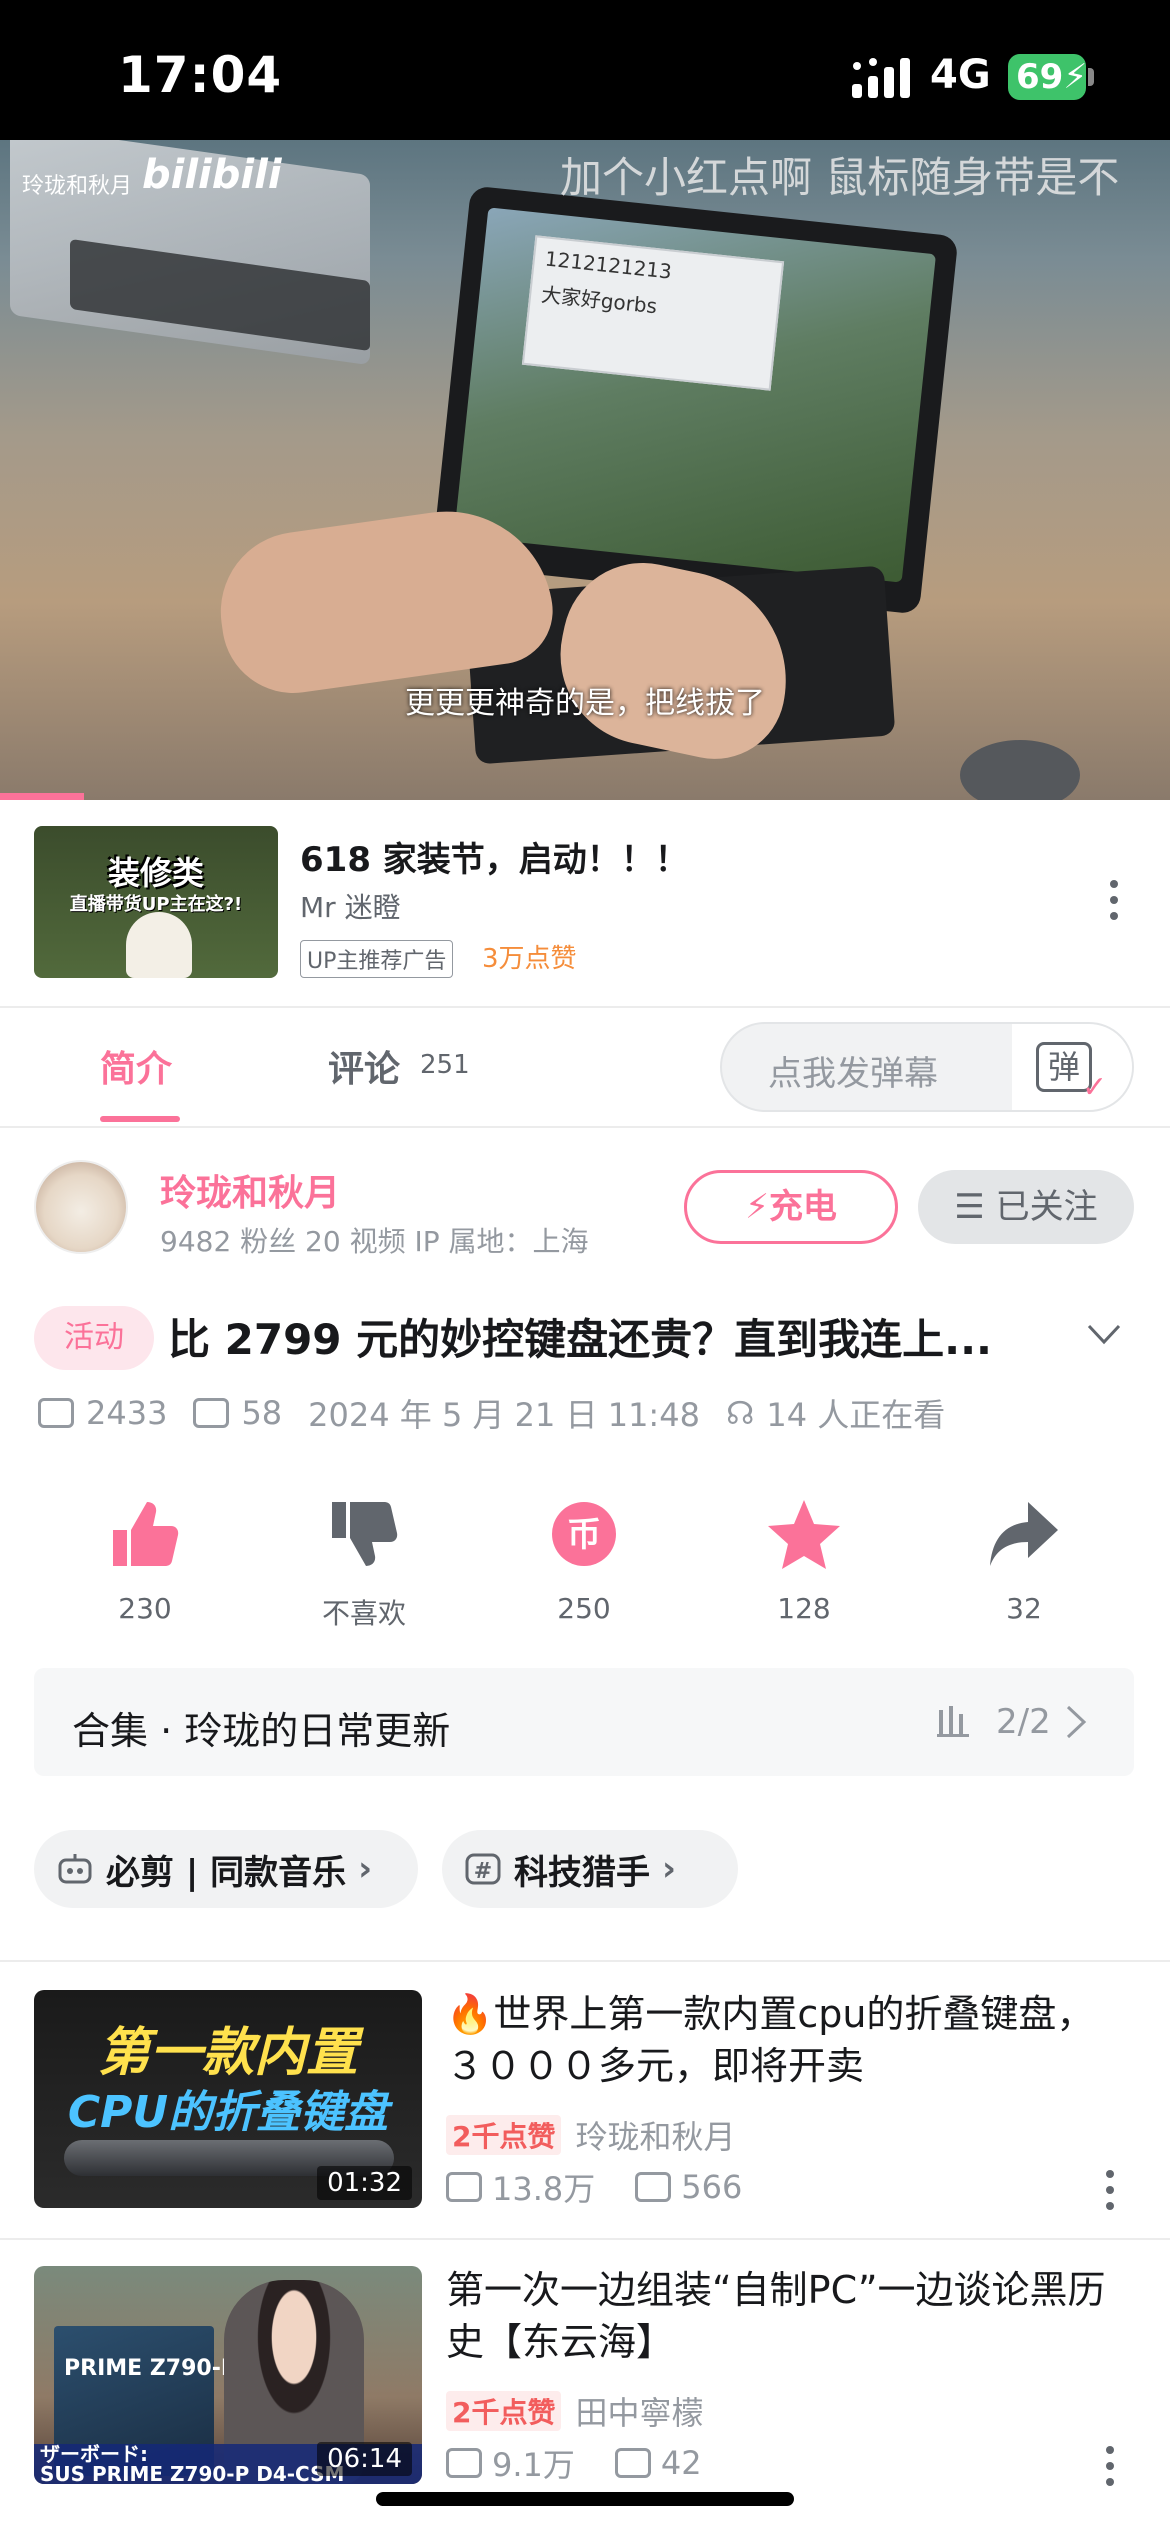  Describe the element at coordinates (1095, 1087) in the screenshot. I see `check-icon: ✓` at that location.